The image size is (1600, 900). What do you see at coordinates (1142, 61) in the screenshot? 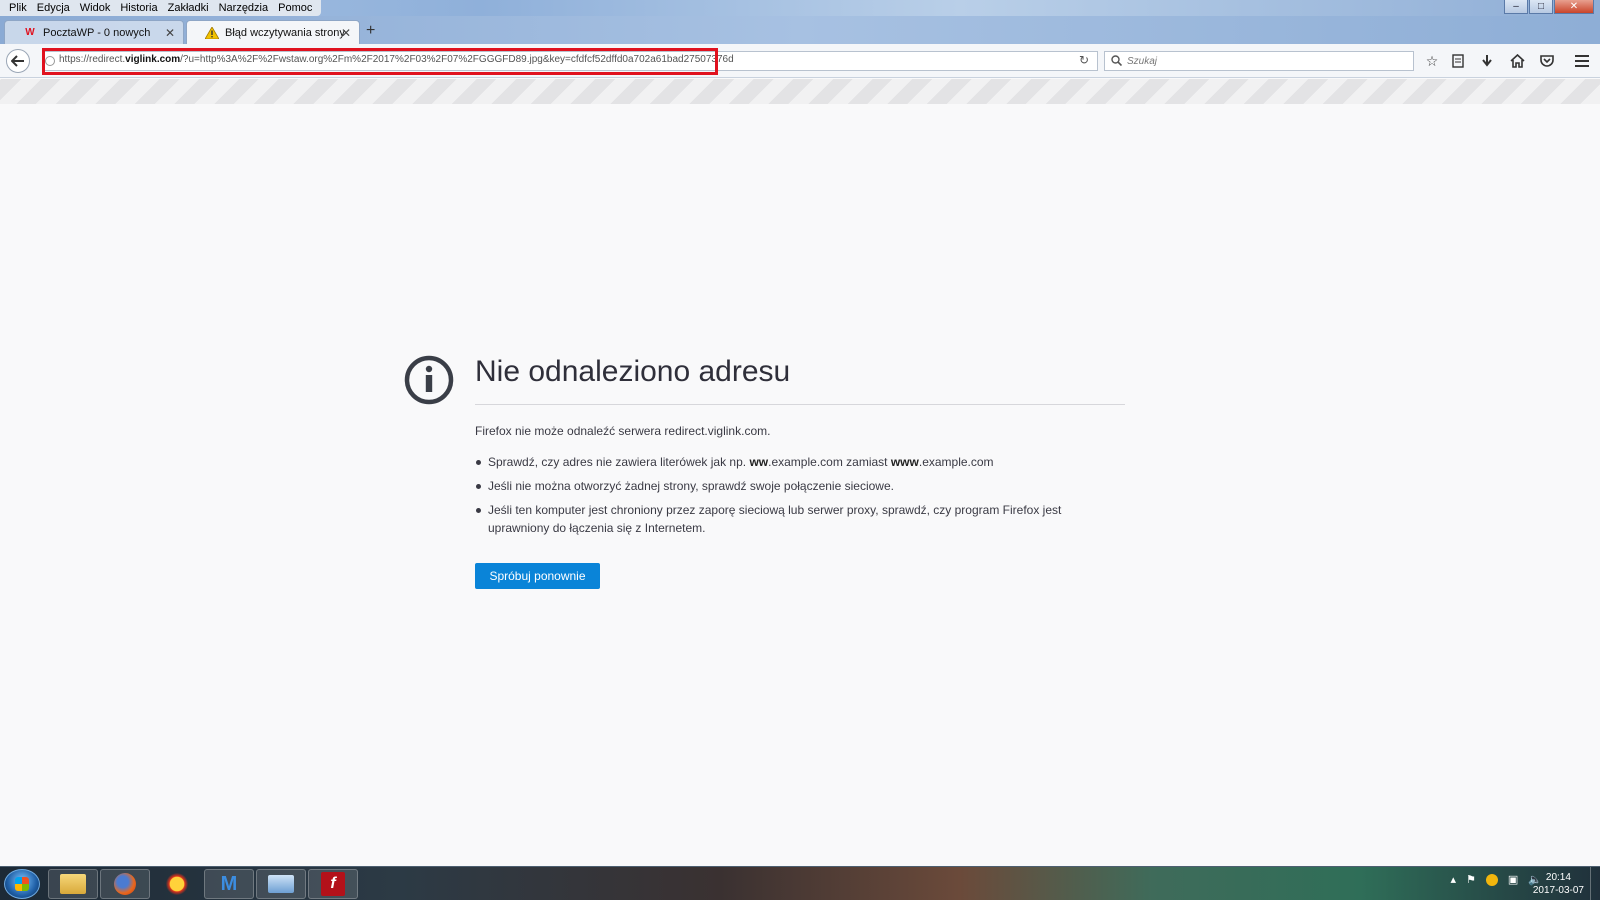
I see `search-placeholder: Szukaj` at bounding box center [1142, 61].